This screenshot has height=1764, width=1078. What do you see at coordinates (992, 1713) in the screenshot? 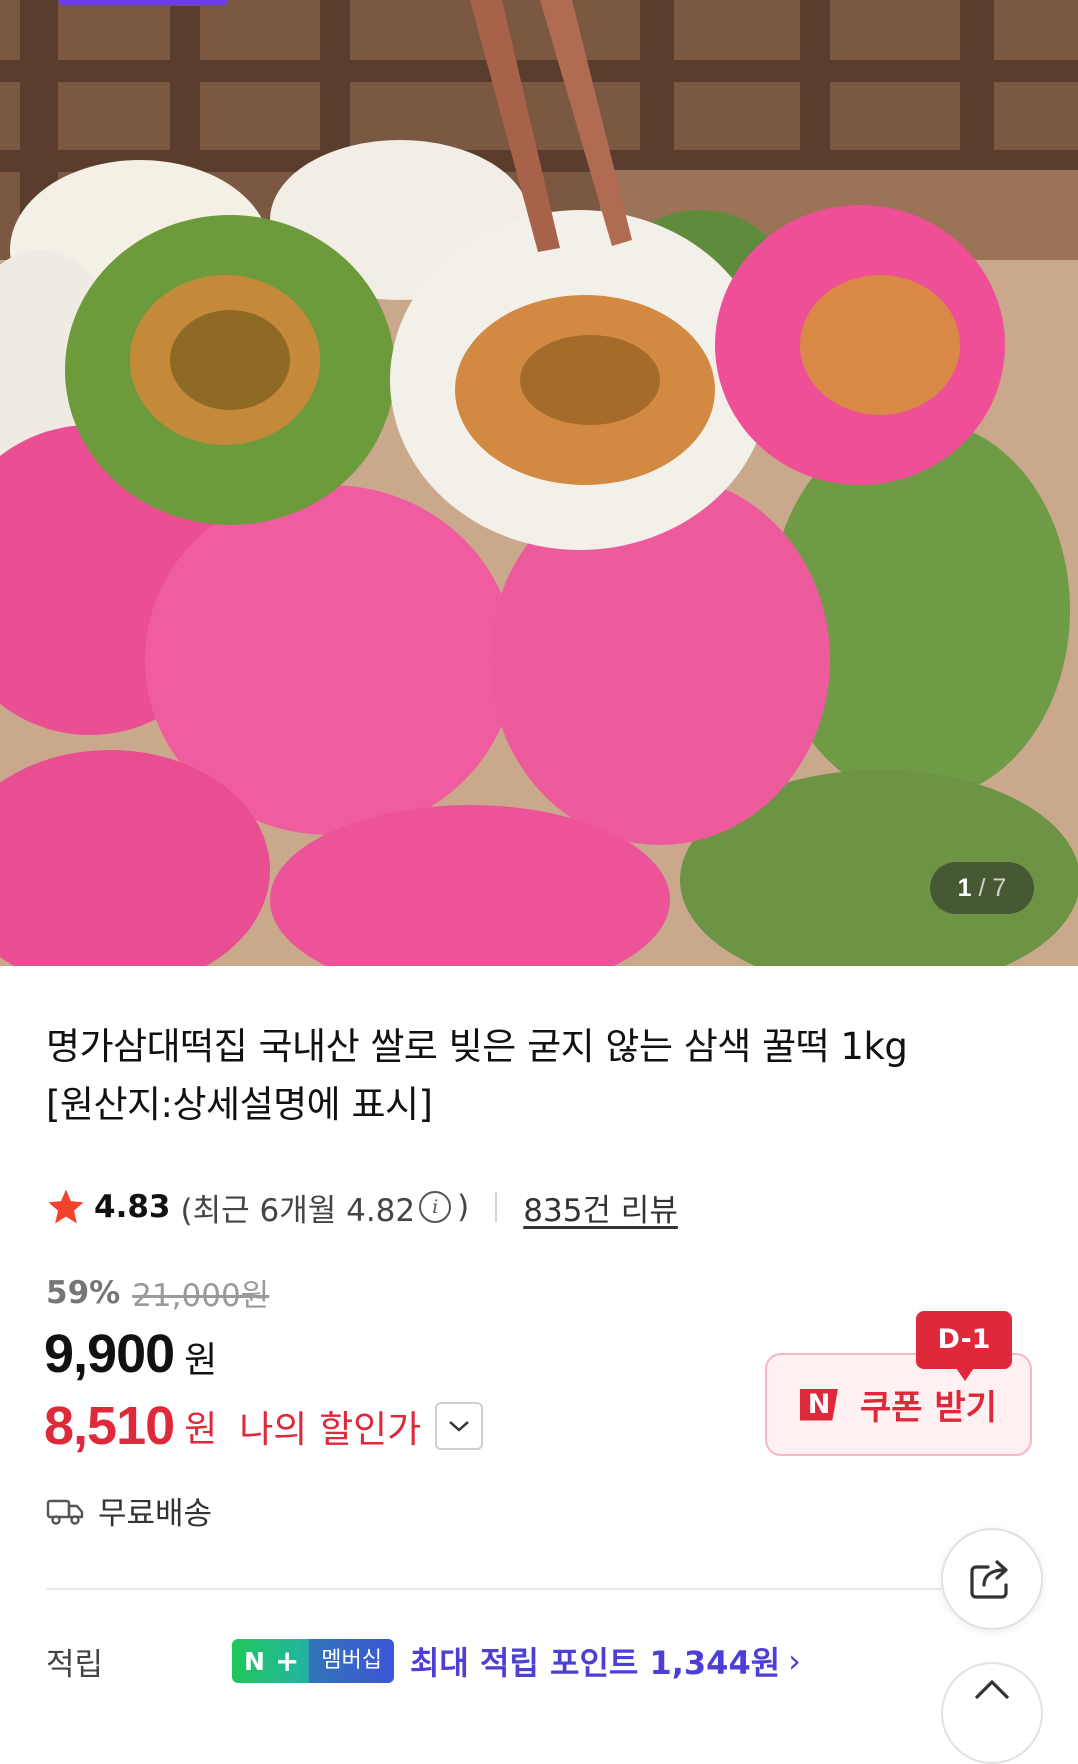
I see `scroll-top-button` at bounding box center [992, 1713].